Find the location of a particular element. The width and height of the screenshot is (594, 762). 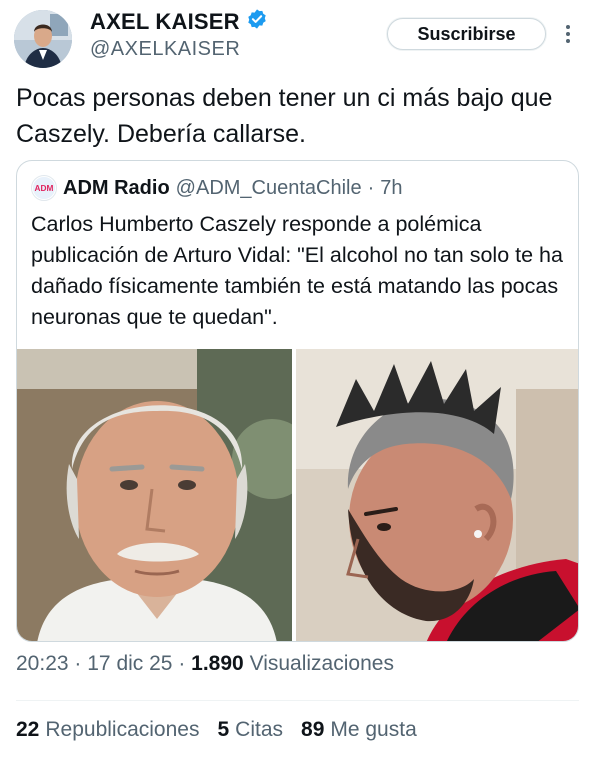

reposts-stat: 22 Republicaciones is located at coordinates (107, 730).